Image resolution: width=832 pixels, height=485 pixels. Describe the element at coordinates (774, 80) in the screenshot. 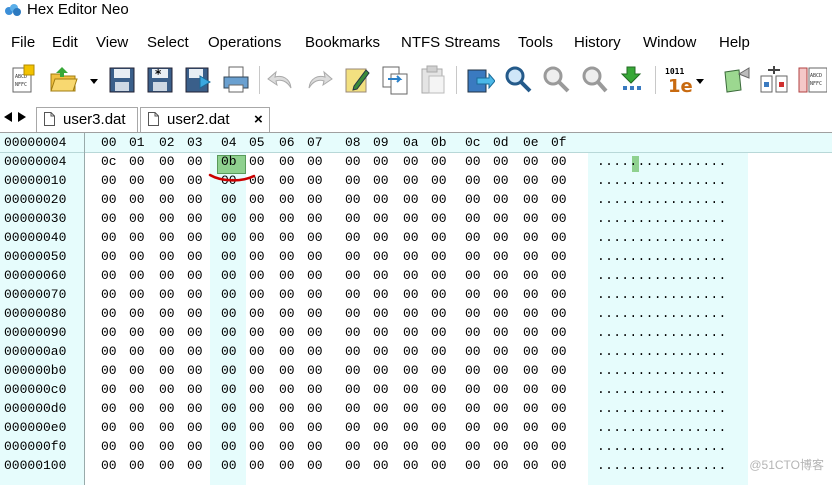

I see `compare-icon` at that location.